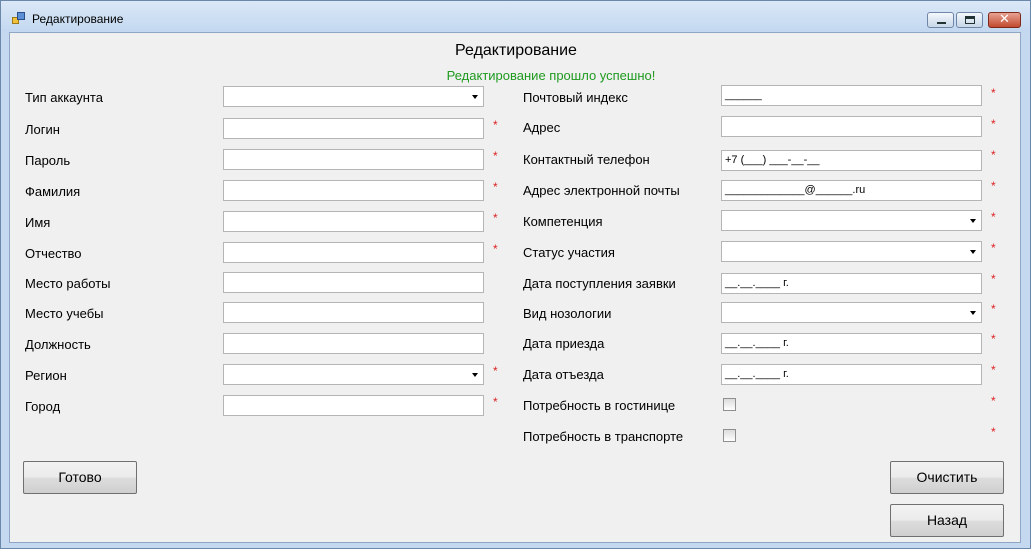  Describe the element at coordinates (586, 159) in the screenshot. I see `label-phone: Контактный телефон` at that location.